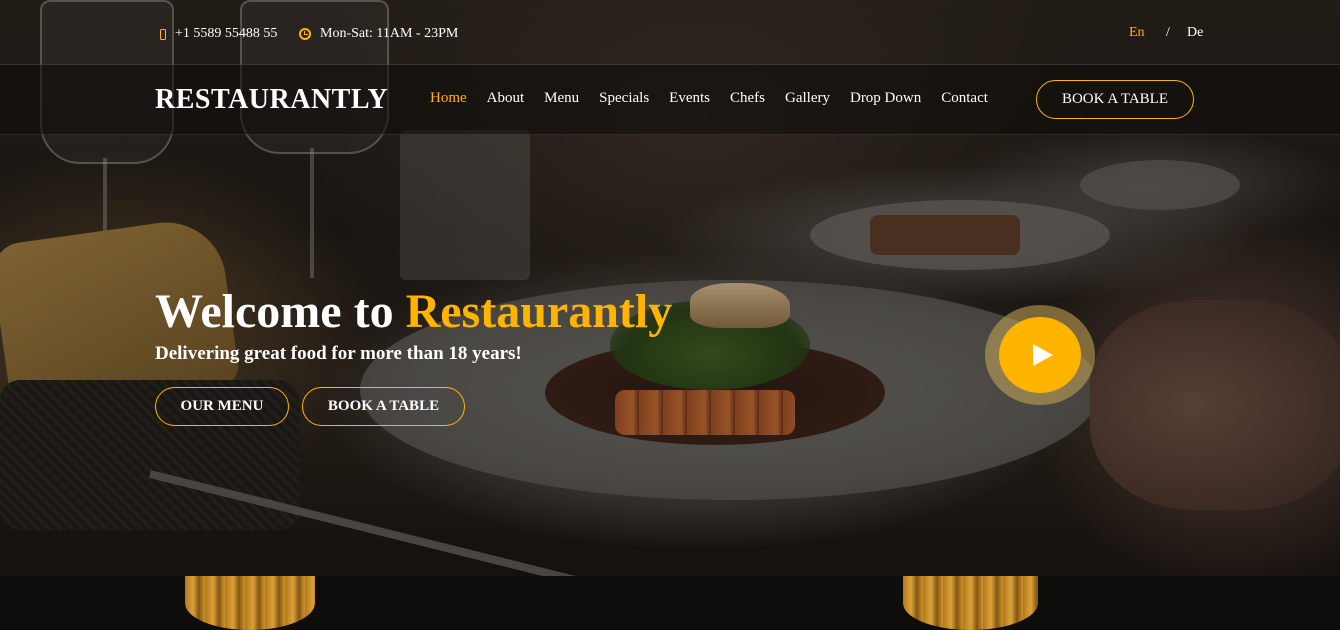  Describe the element at coordinates (945, 235) in the screenshot. I see `background-food-image` at that location.